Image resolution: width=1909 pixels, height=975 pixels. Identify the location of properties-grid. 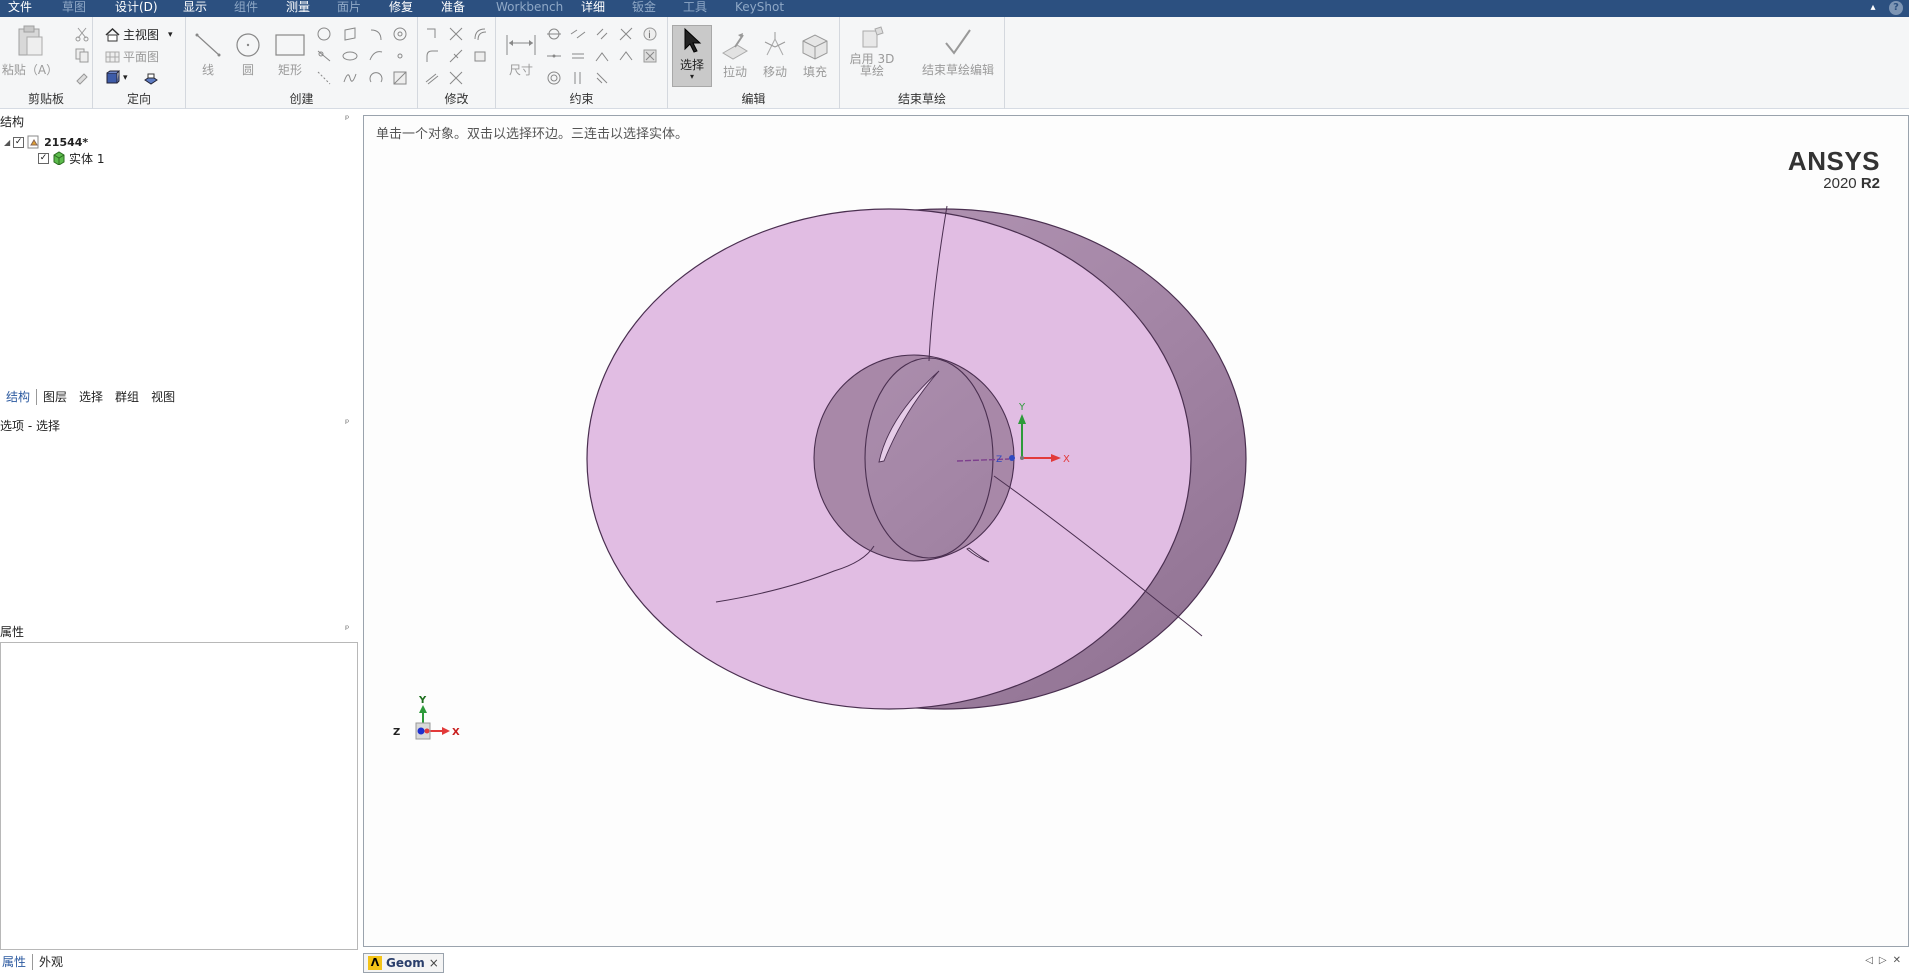
(179, 796).